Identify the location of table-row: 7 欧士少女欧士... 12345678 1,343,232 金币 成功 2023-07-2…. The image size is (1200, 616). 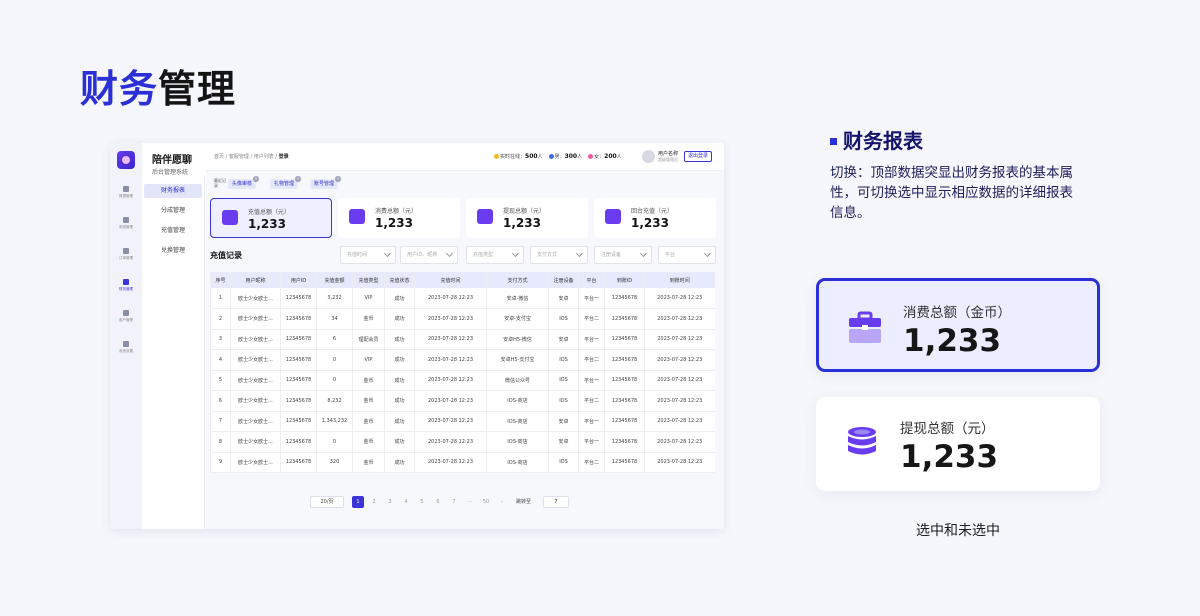
(462, 421).